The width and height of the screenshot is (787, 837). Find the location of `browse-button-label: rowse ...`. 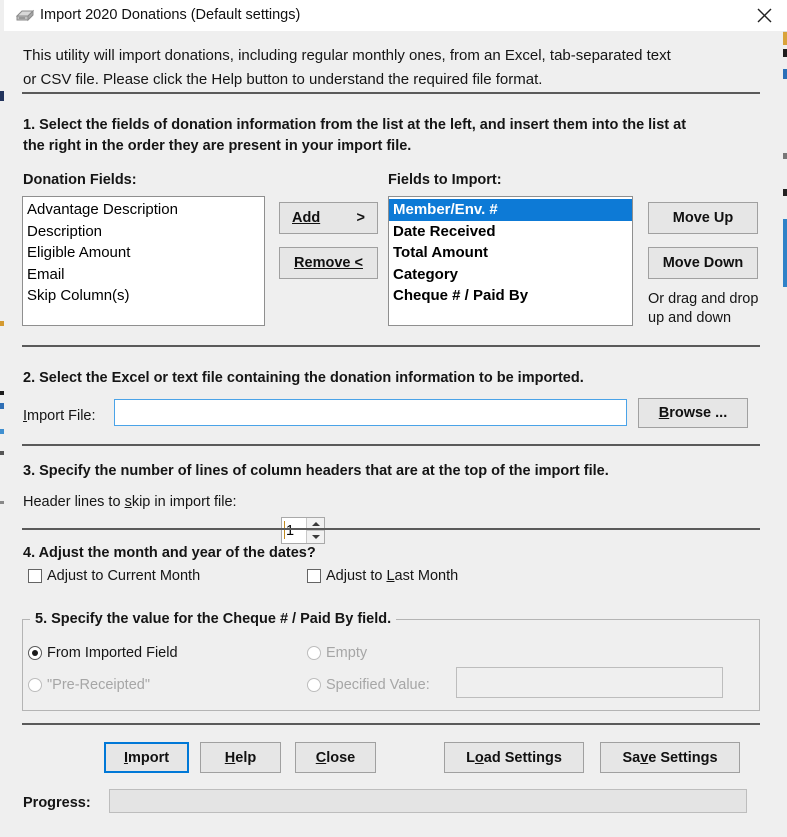

browse-button-label: rowse ... is located at coordinates (698, 413).